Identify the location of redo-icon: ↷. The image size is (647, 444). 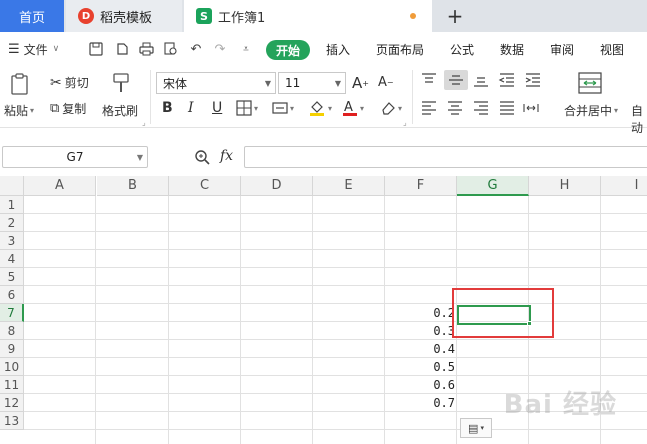
(220, 49).